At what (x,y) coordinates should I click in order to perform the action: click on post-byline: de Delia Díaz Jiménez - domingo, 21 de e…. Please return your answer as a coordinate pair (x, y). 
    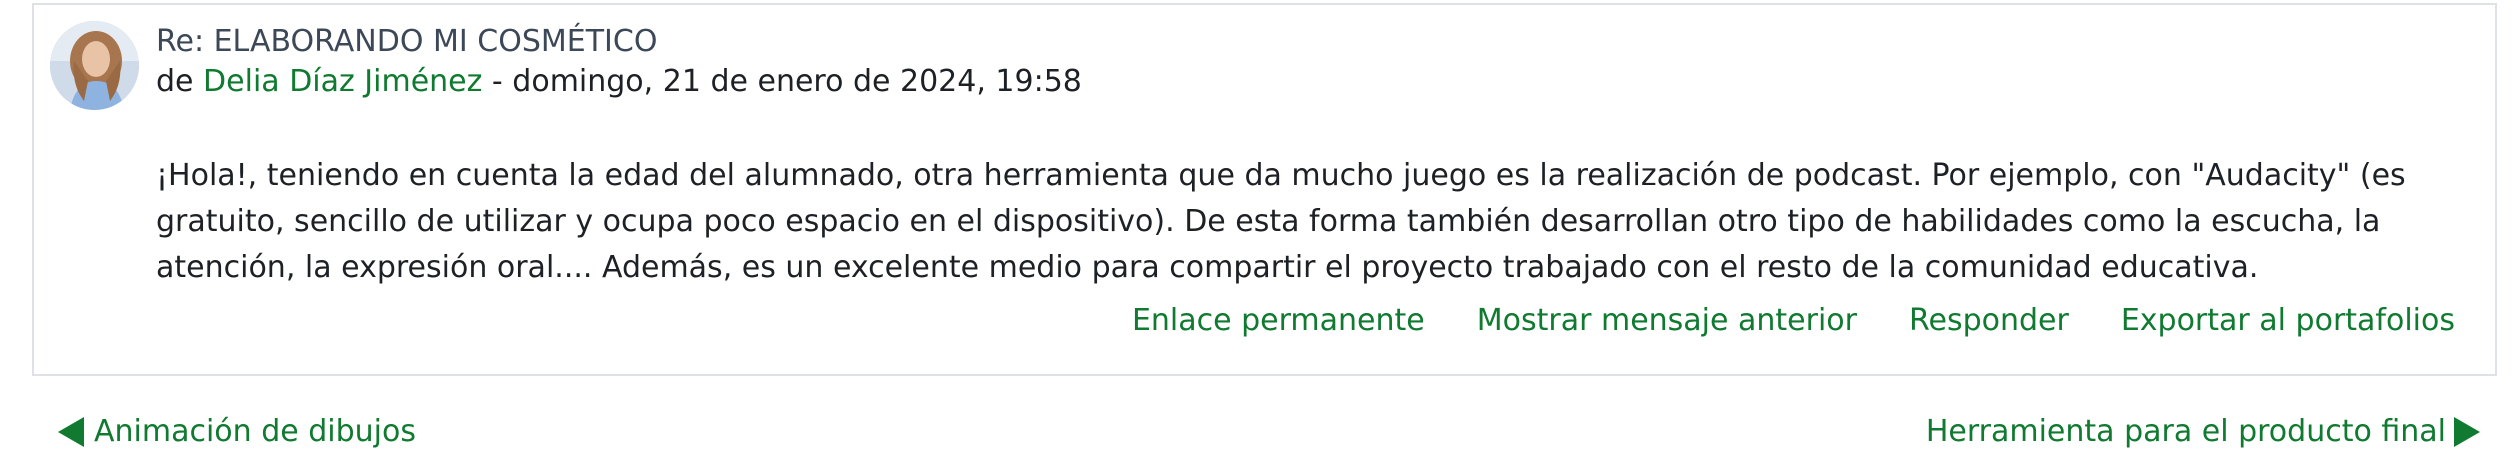
    Looking at the image, I should click on (619, 82).